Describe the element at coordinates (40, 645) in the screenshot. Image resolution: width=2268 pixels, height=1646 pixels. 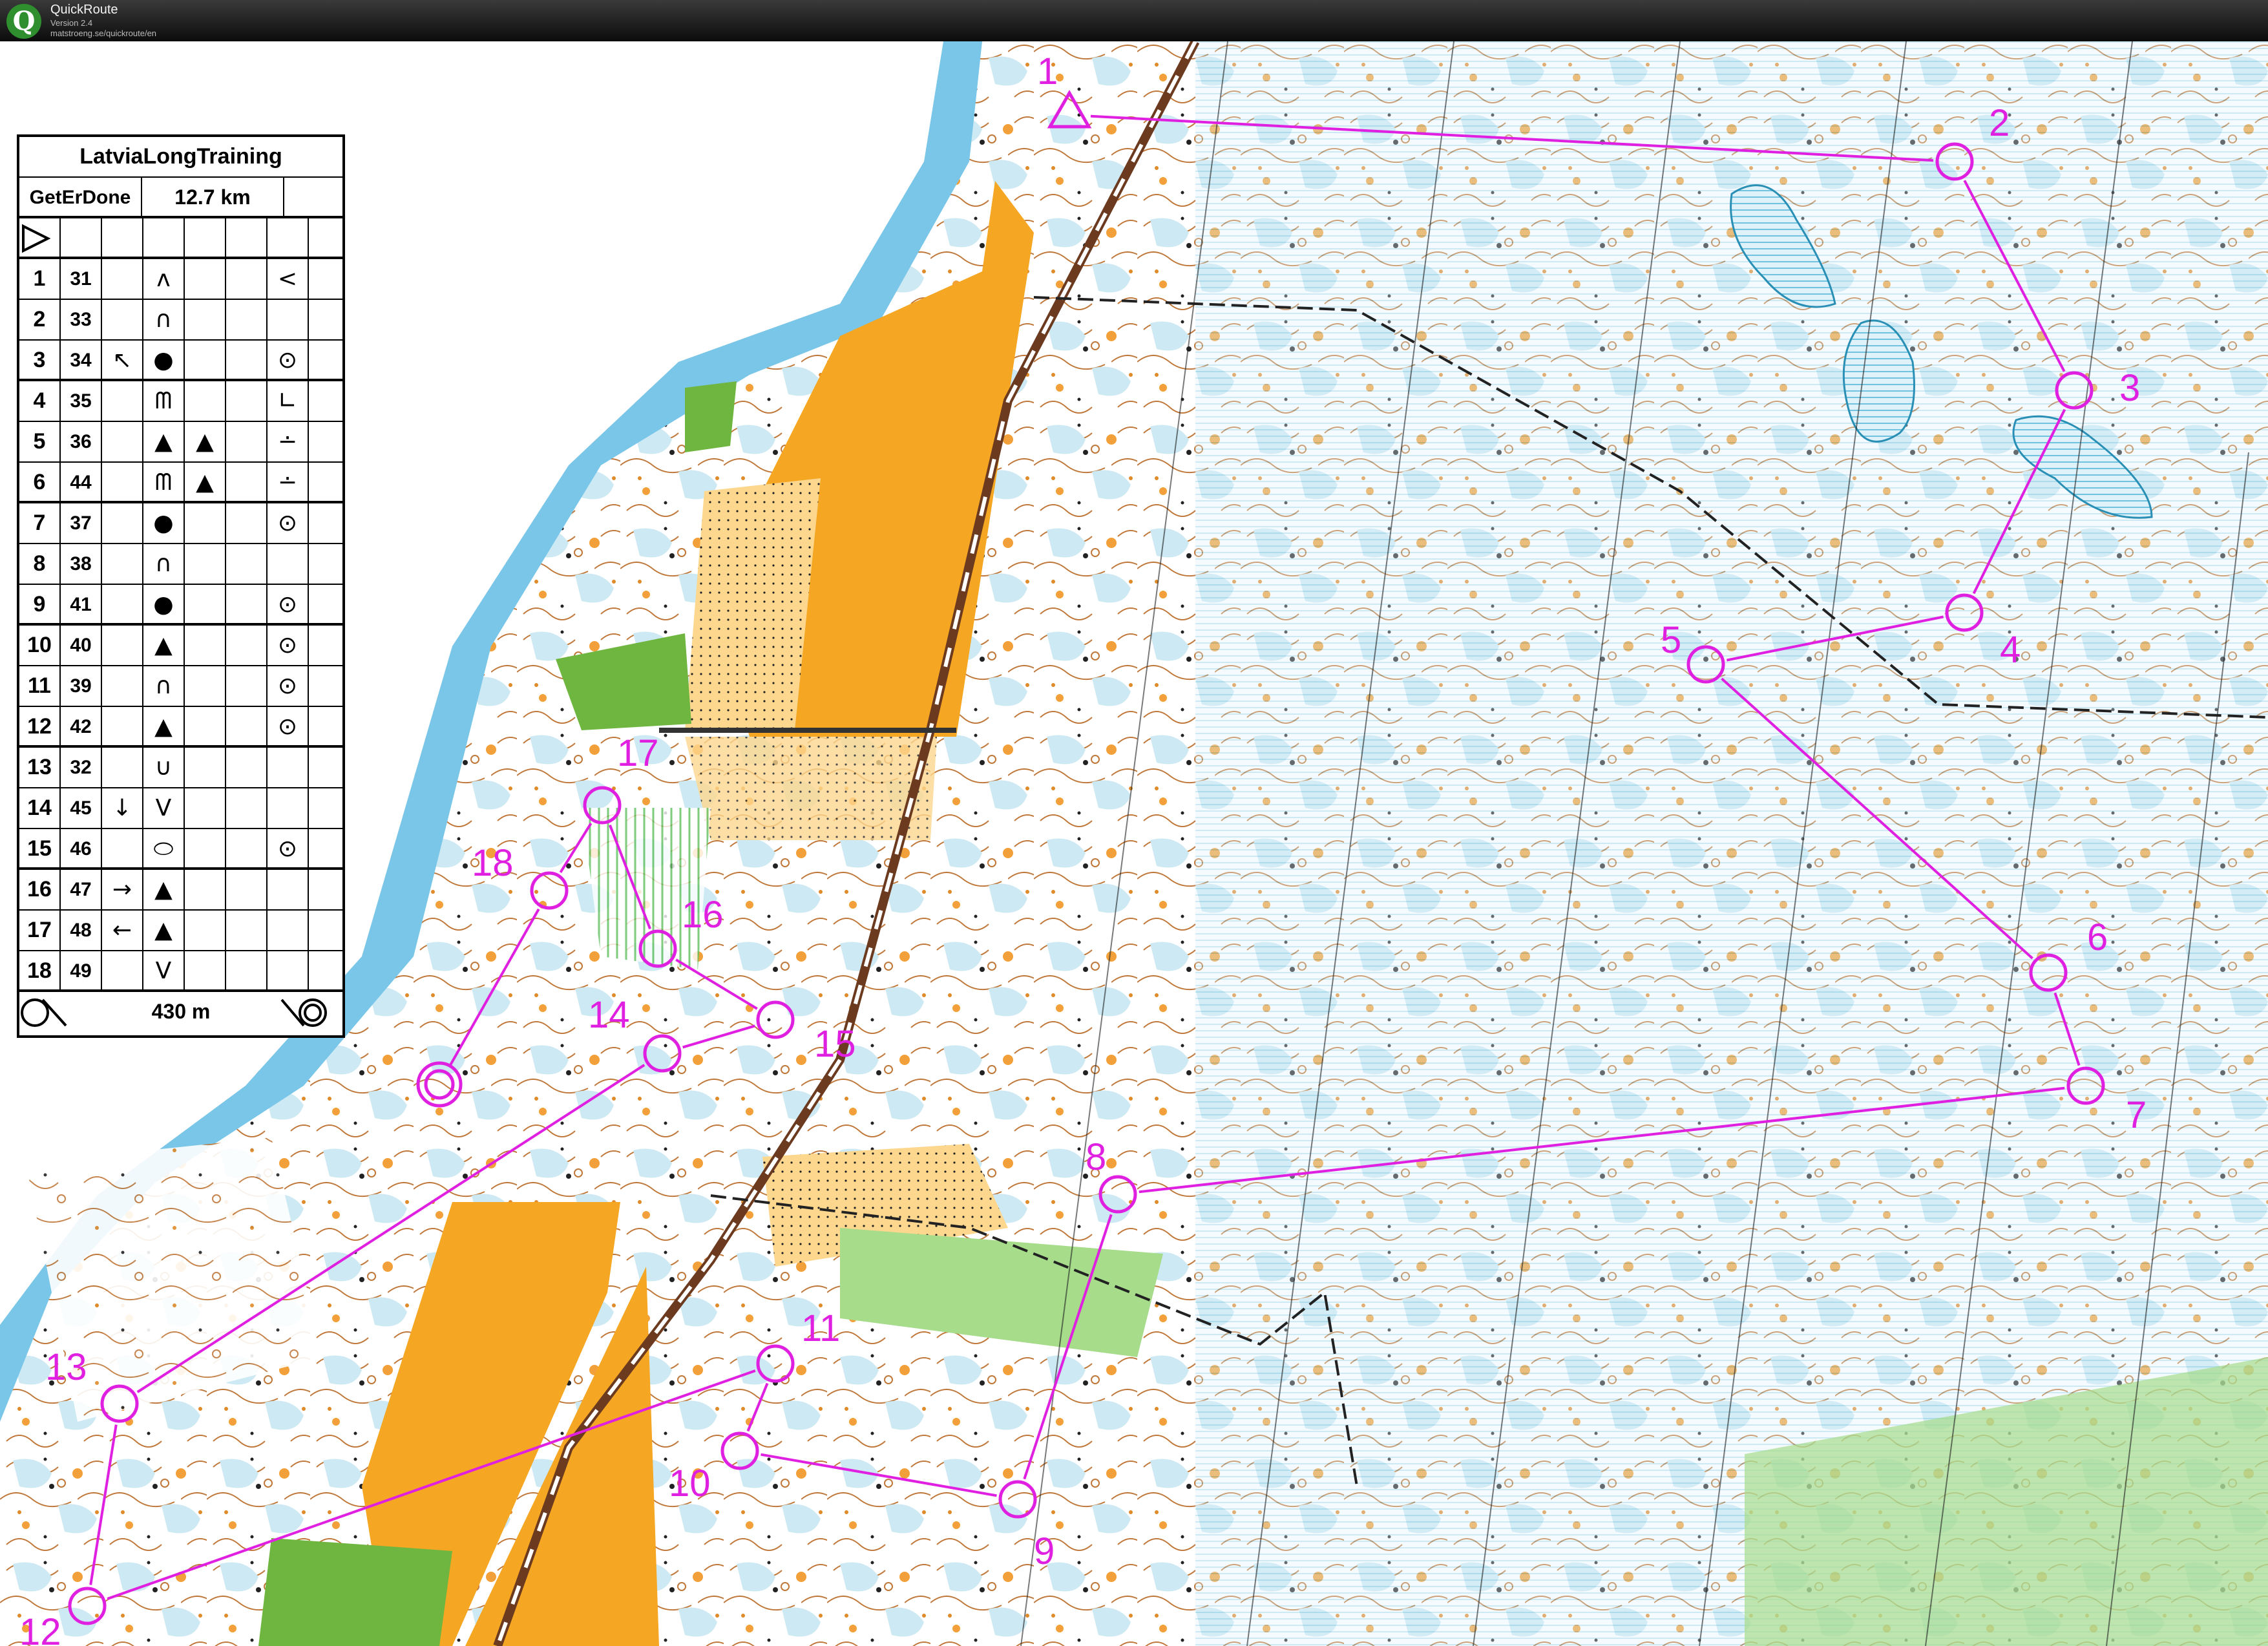
I see `control-number: 10` at that location.